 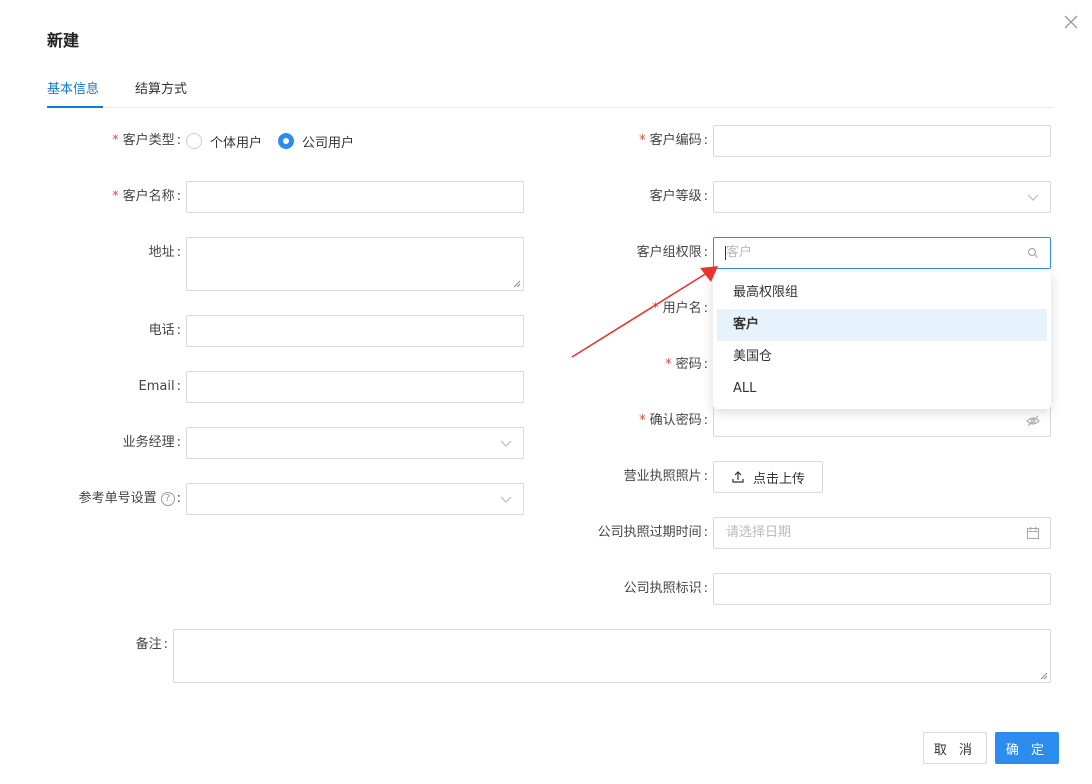 What do you see at coordinates (151, 644) in the screenshot?
I see `remark-label: 备注:` at bounding box center [151, 644].